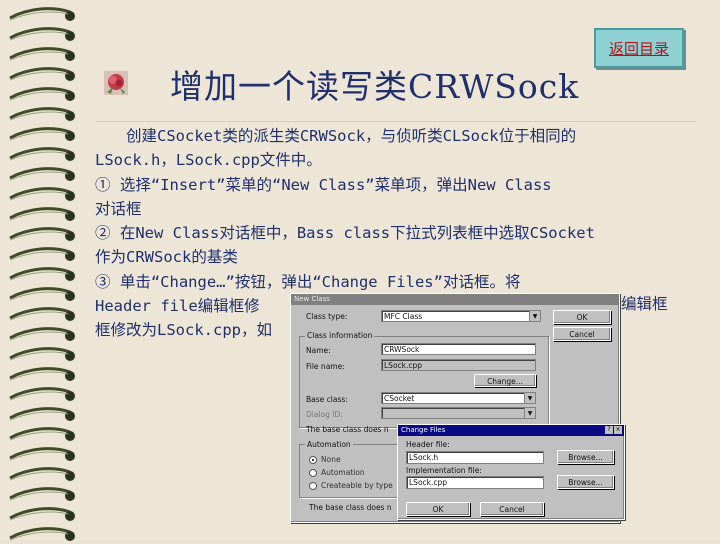 The image size is (720, 544). Describe the element at coordinates (313, 485) in the screenshot. I see `radio-createable-dot` at that location.